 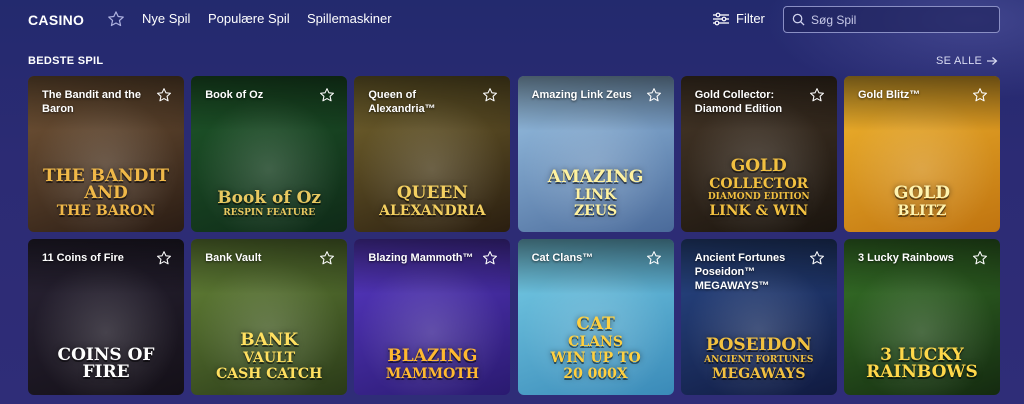 What do you see at coordinates (992, 61) in the screenshot?
I see `arrow-right-icon` at bounding box center [992, 61].